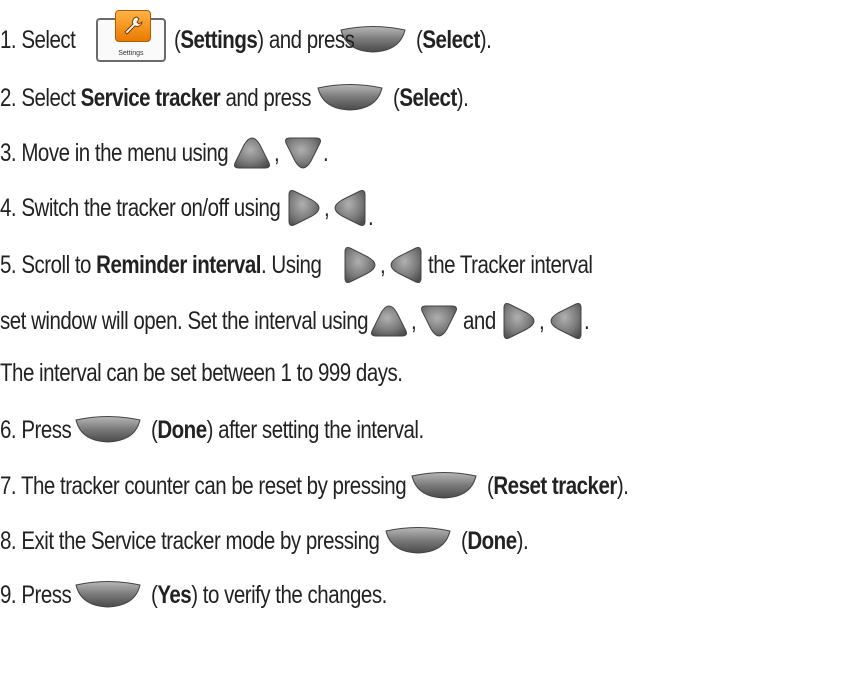  What do you see at coordinates (150, 97) in the screenshot?
I see `service-tracker-label: Service tracker` at bounding box center [150, 97].